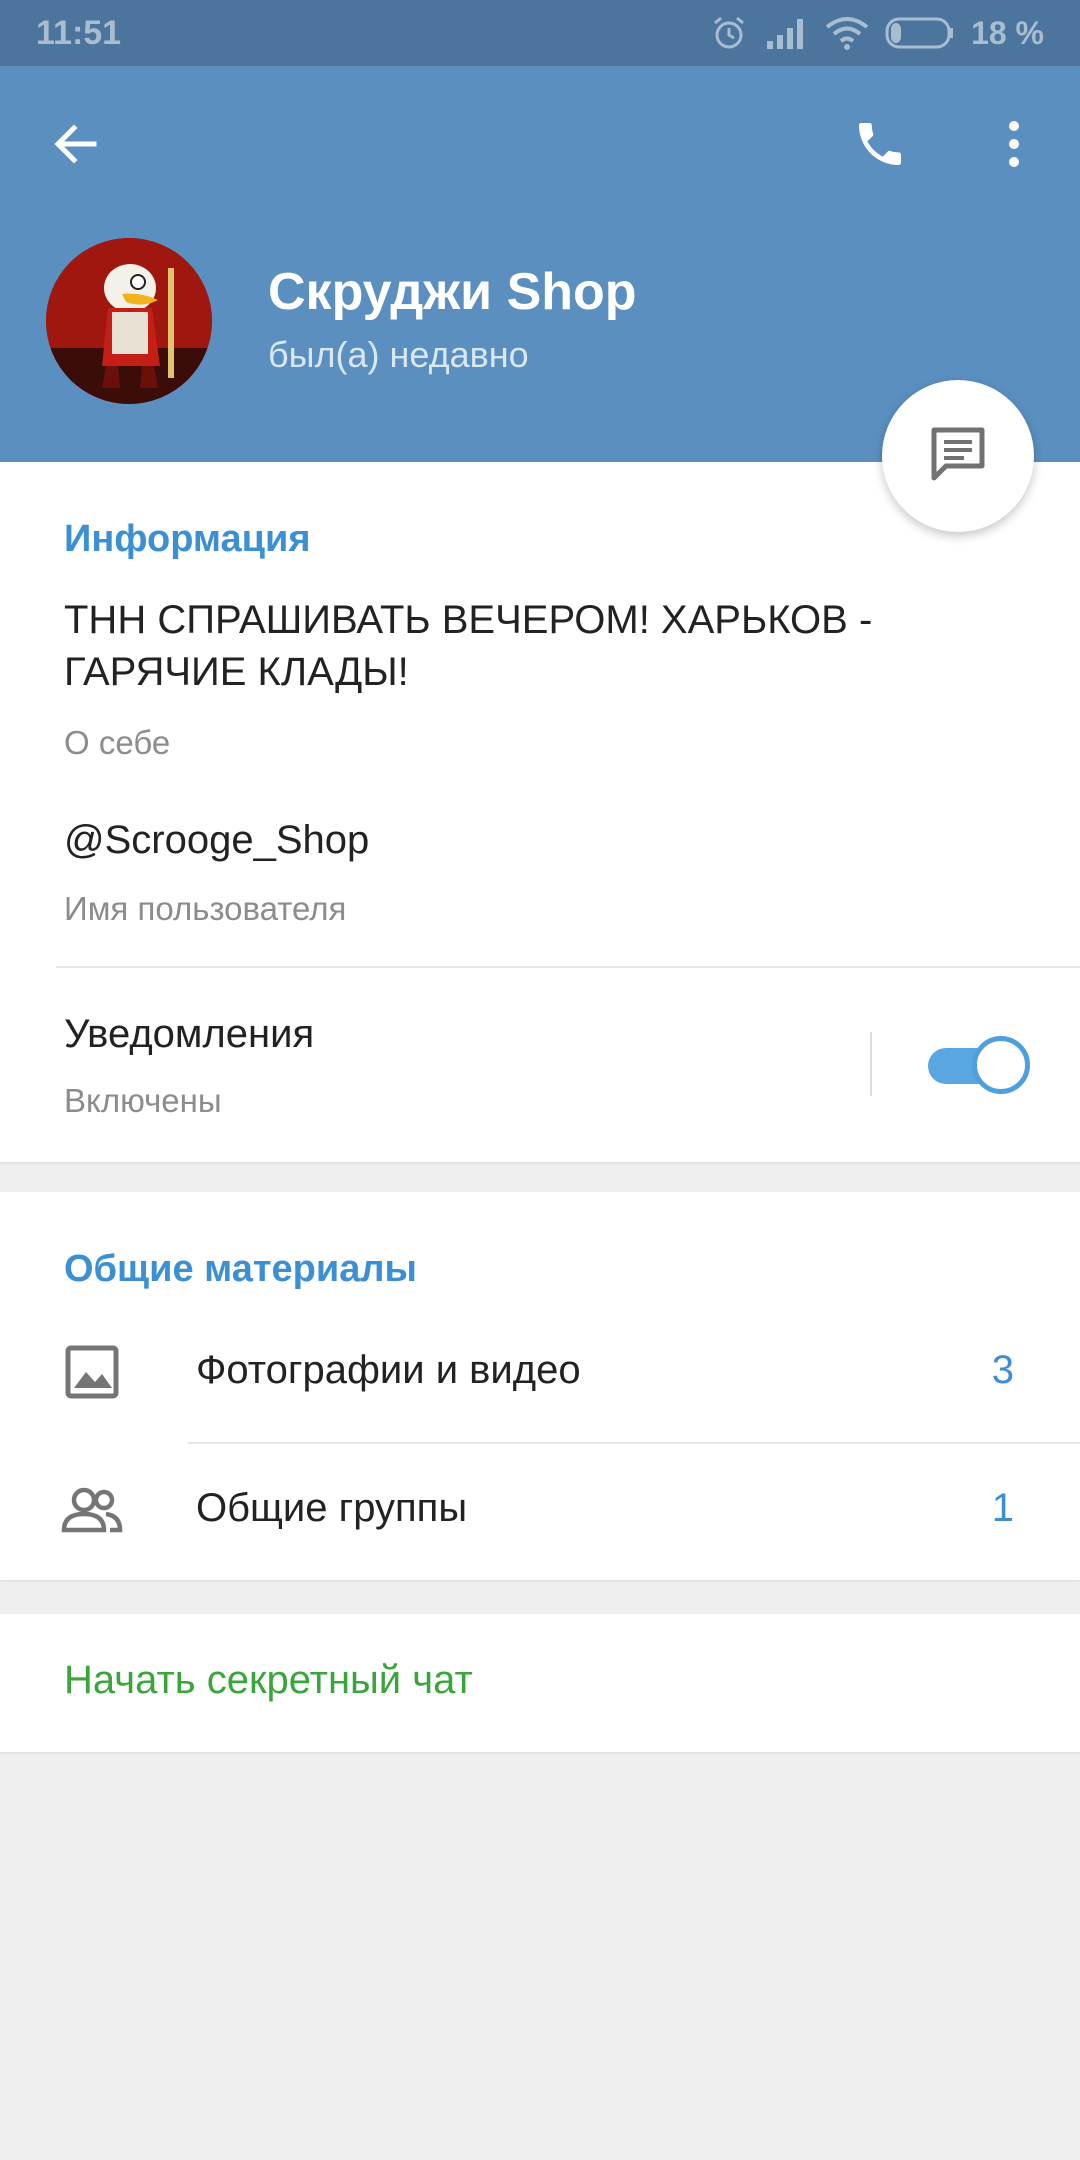 This screenshot has width=1080, height=2160. I want to click on avatar-image, so click(129, 321).